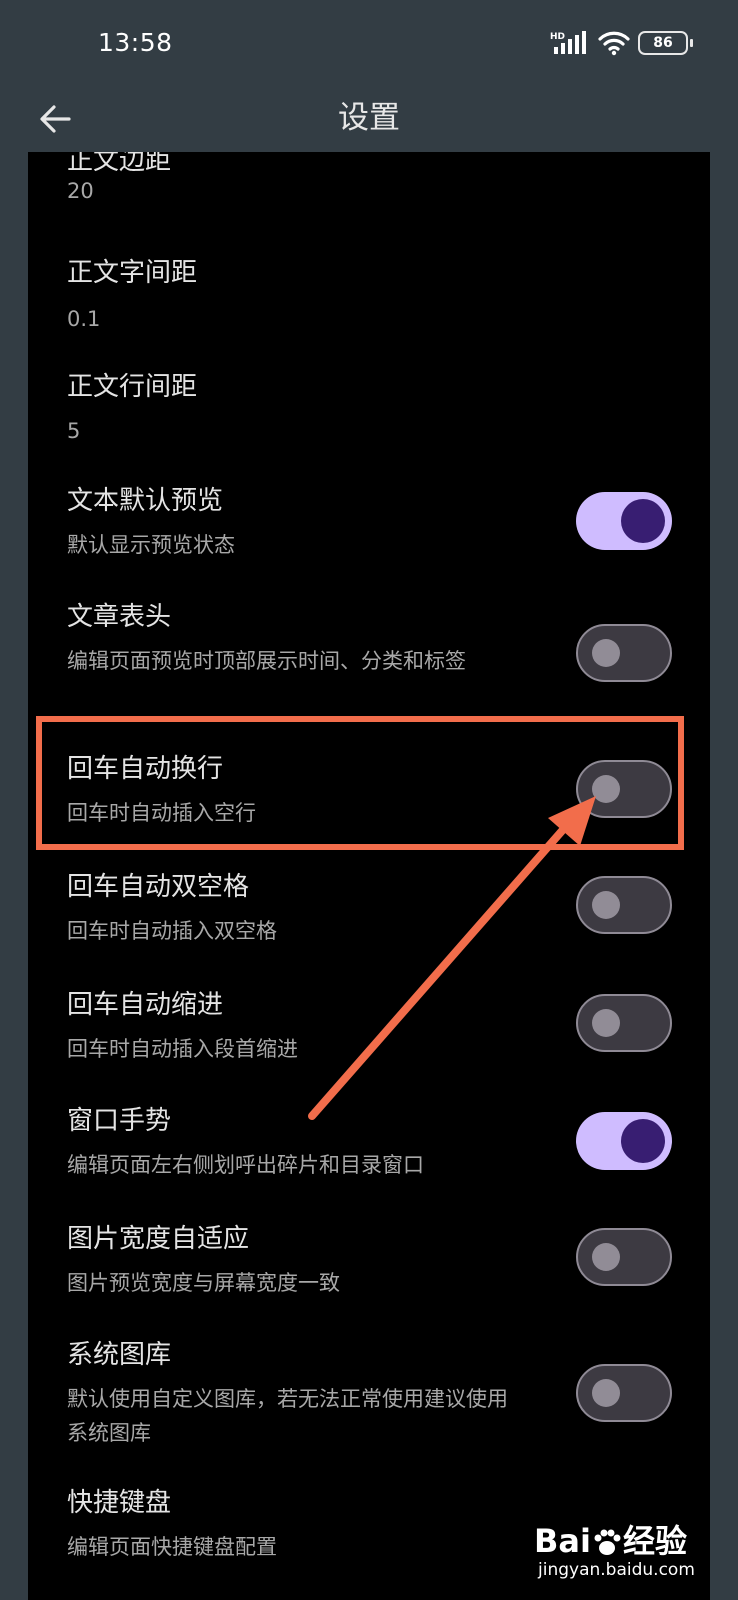  Describe the element at coordinates (119, 1355) in the screenshot. I see `setting-title: 系统图库` at that location.